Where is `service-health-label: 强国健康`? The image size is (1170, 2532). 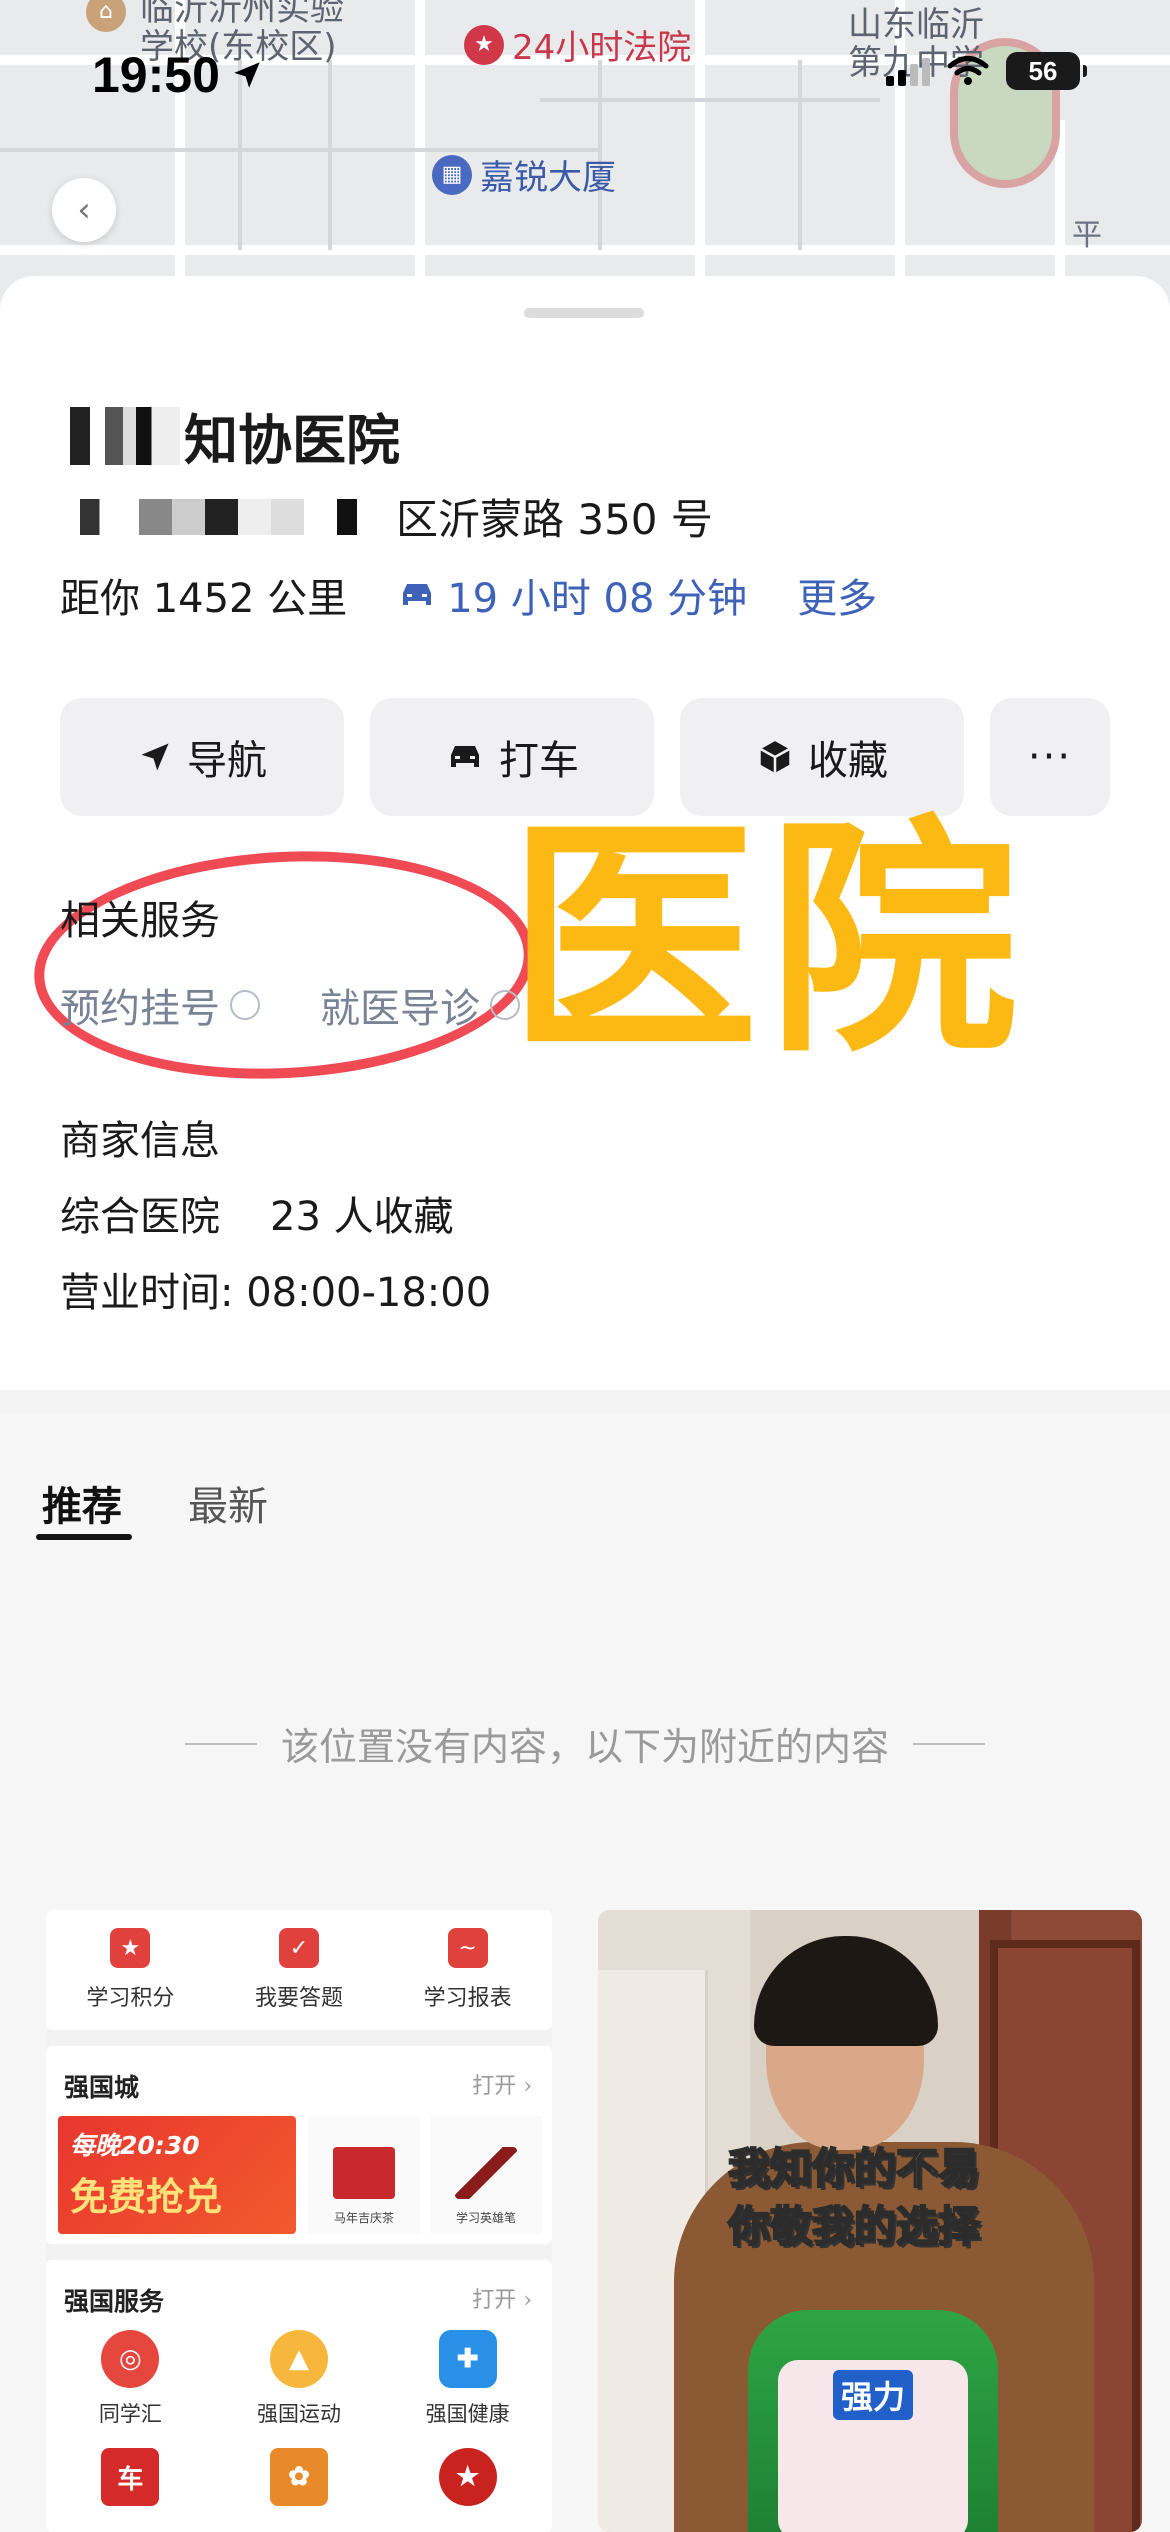
service-health-label: 强国健康 is located at coordinates (467, 2414).